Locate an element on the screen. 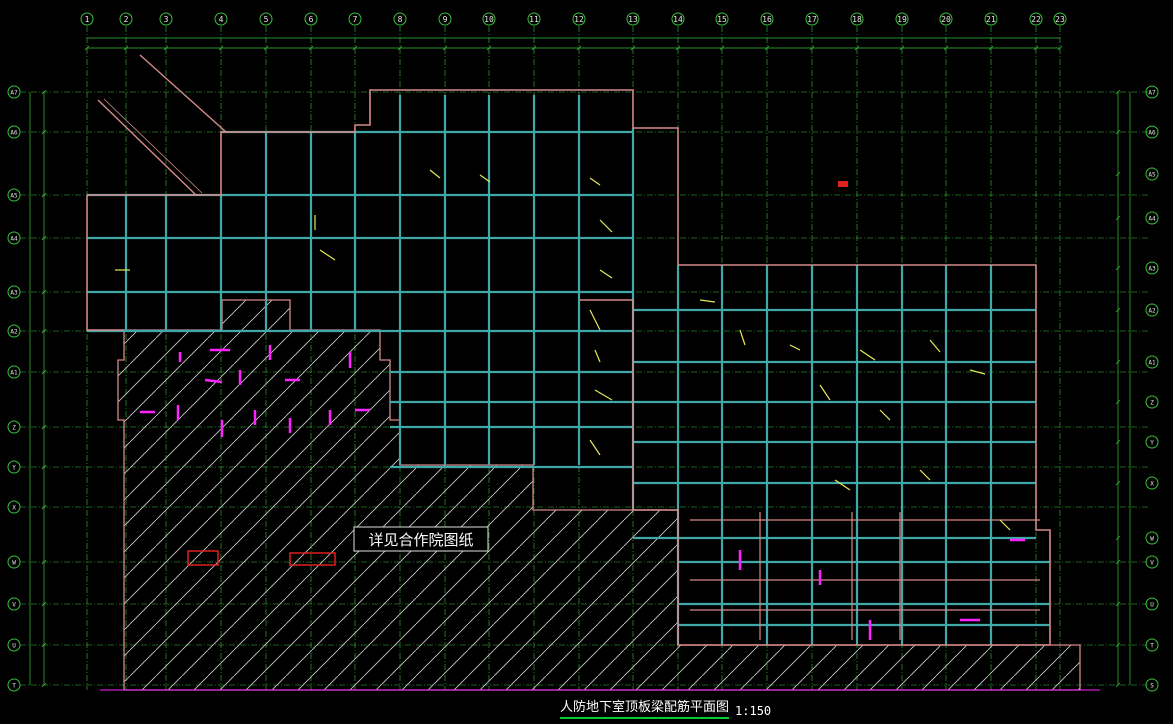  axis-label-col: 8 is located at coordinates (400, 19).